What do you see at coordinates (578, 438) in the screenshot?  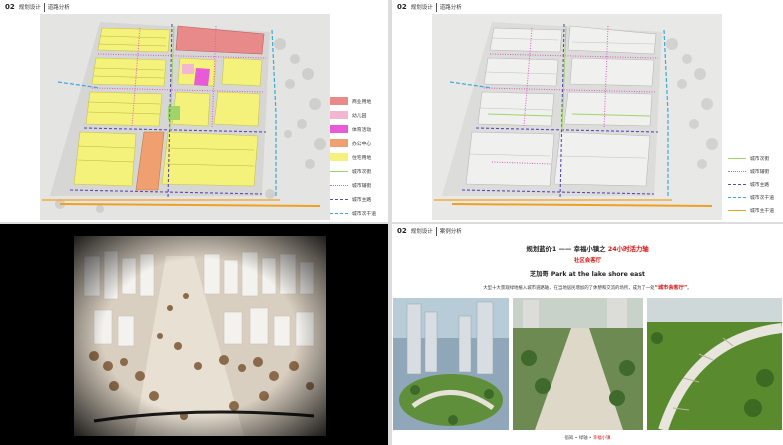 I see `footer-text: 宿知 • 绿轴 •` at bounding box center [578, 438].